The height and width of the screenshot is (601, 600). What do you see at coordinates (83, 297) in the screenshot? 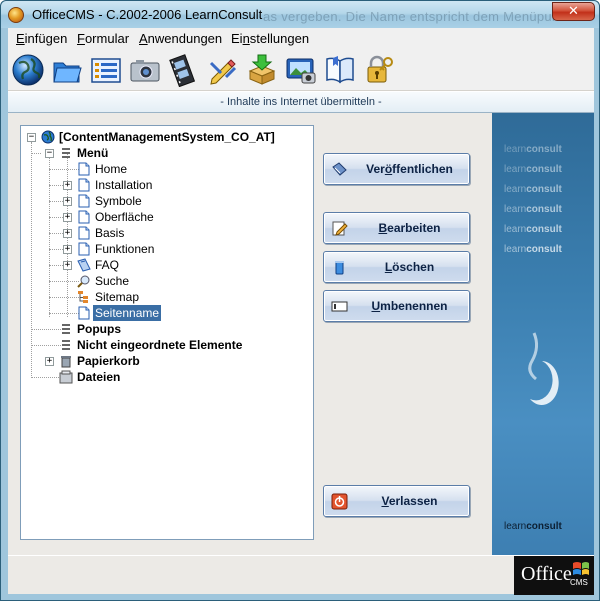
I see `sitemap-icon` at bounding box center [83, 297].